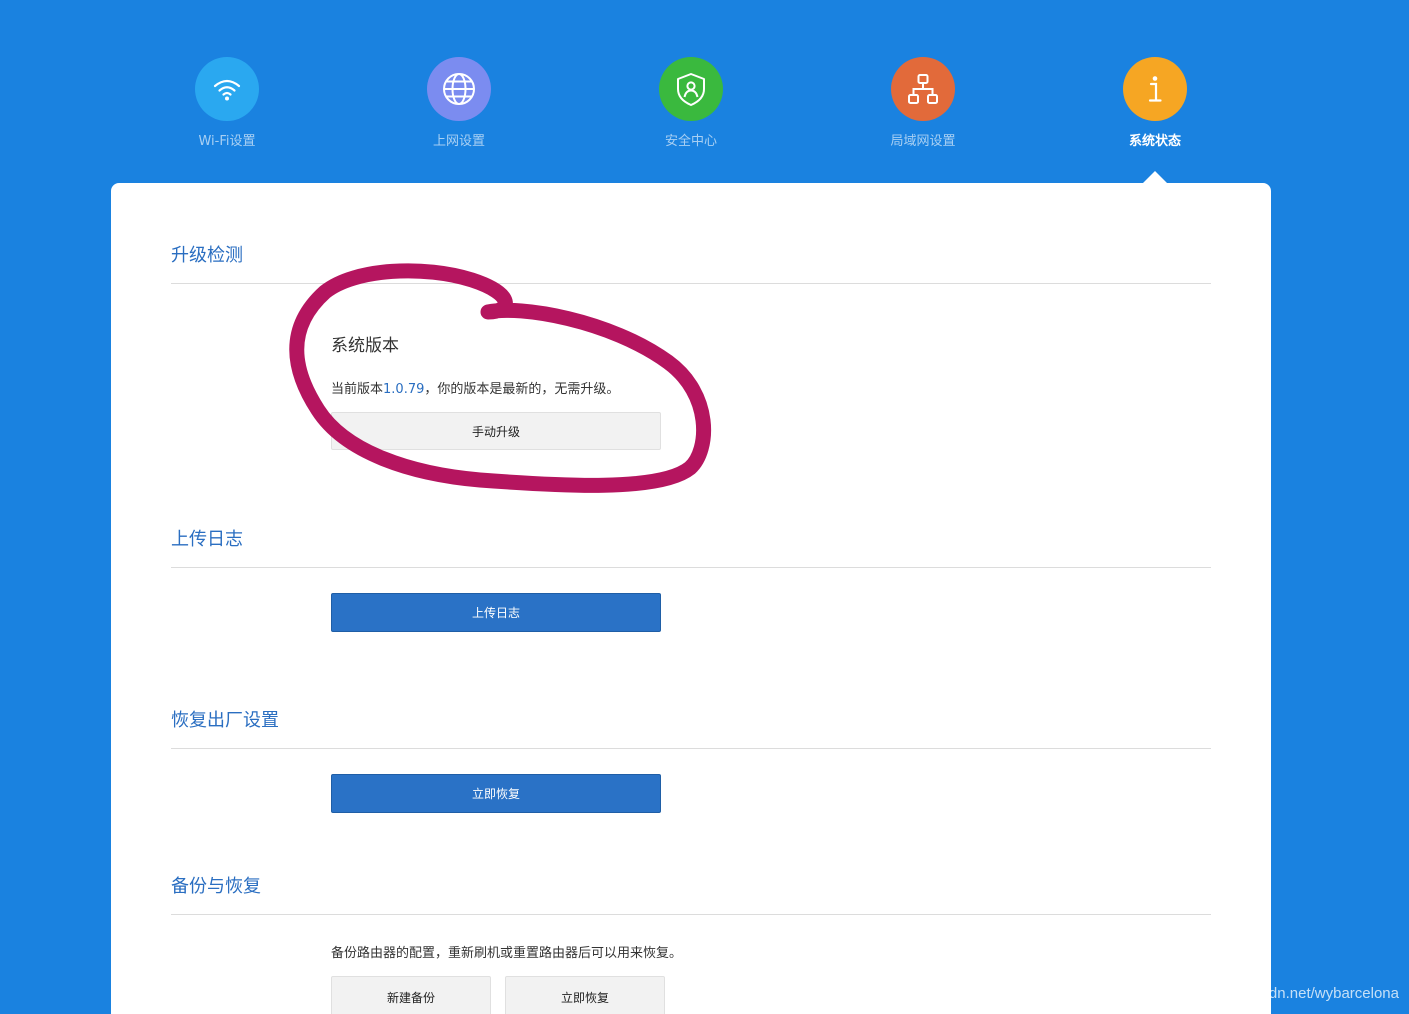 The width and height of the screenshot is (1409, 1014). I want to click on section-title-upgrade-check: 升级检测, so click(207, 255).